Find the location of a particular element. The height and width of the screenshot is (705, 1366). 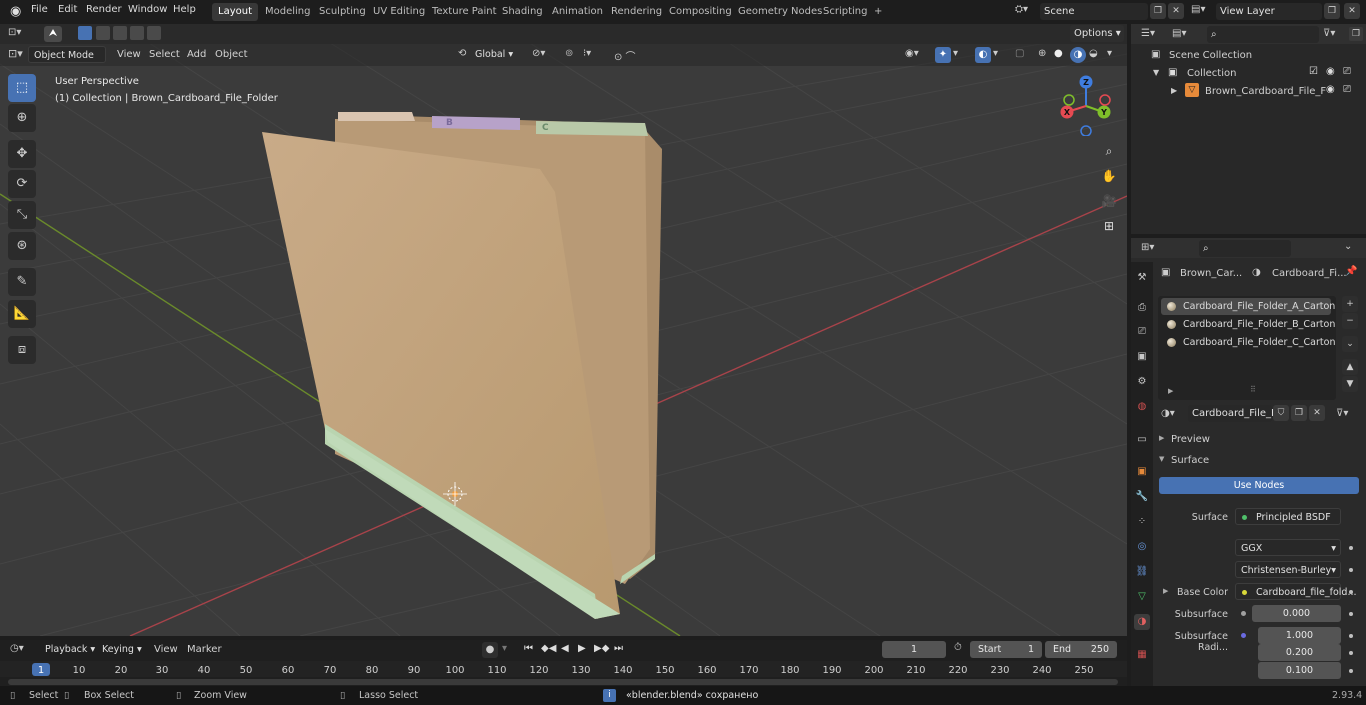

cursor-tool-icon: ⊕ is located at coordinates (22, 118).